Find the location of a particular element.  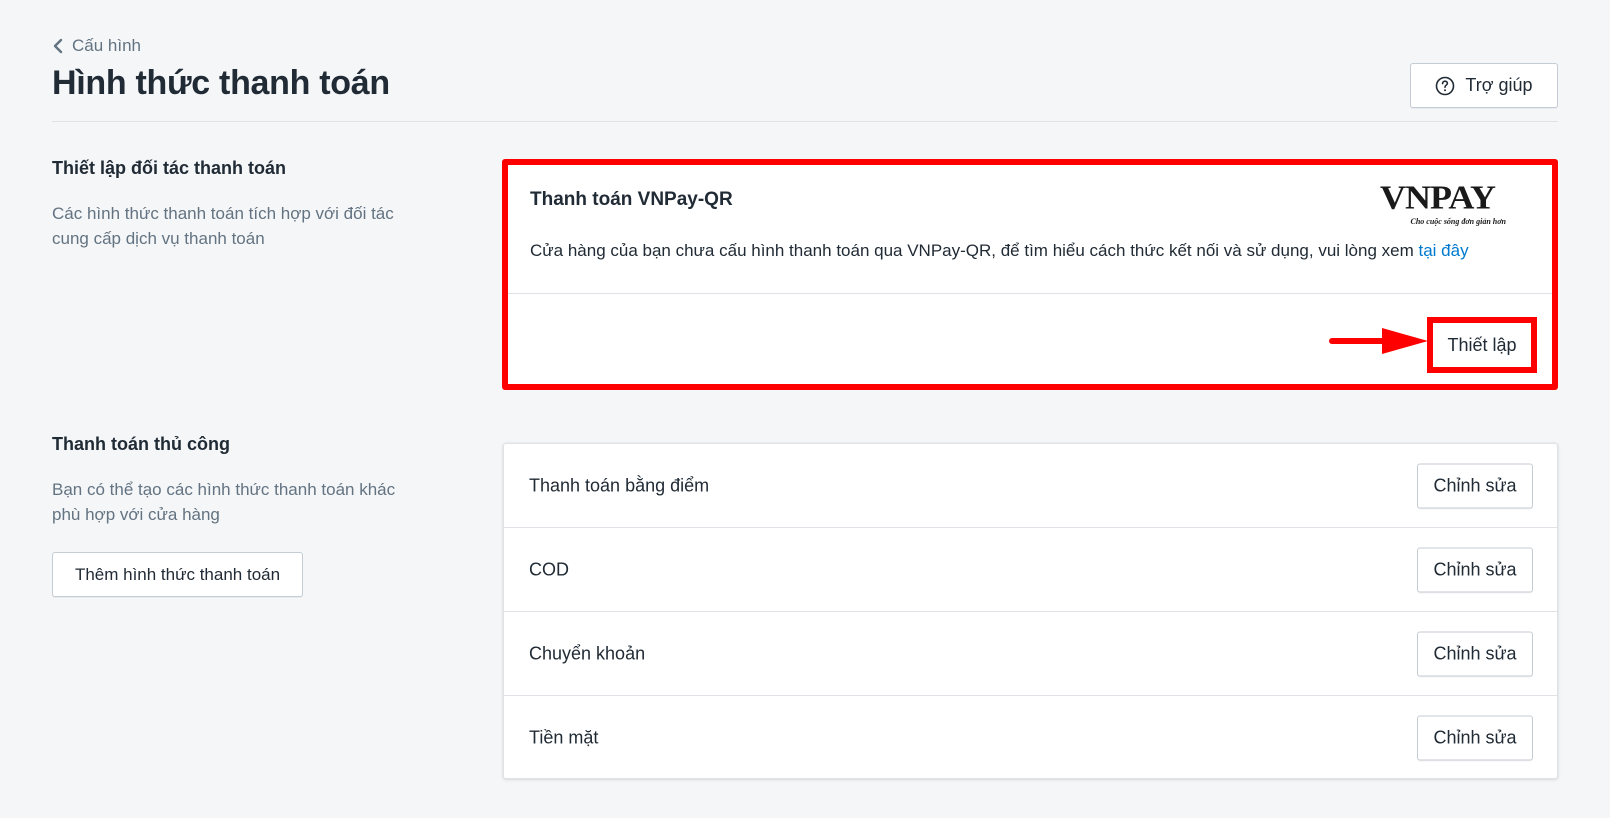

payment-method-row: Tiền mặt Chỉnh sửa is located at coordinates (1030, 738).